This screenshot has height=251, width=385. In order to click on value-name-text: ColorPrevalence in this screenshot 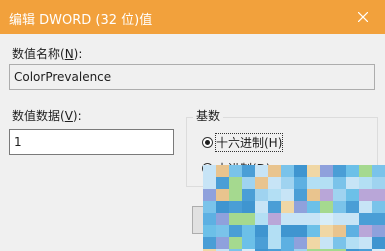, I will do `click(63, 77)`.